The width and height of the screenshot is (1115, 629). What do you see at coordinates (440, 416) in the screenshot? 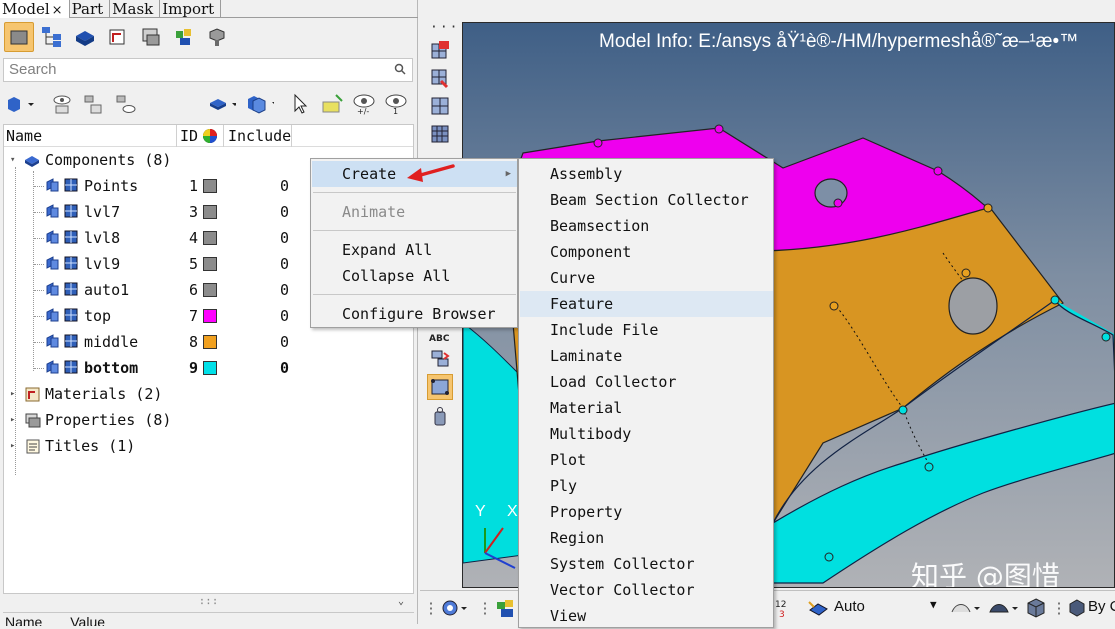
I see `mass-button` at bounding box center [440, 416].